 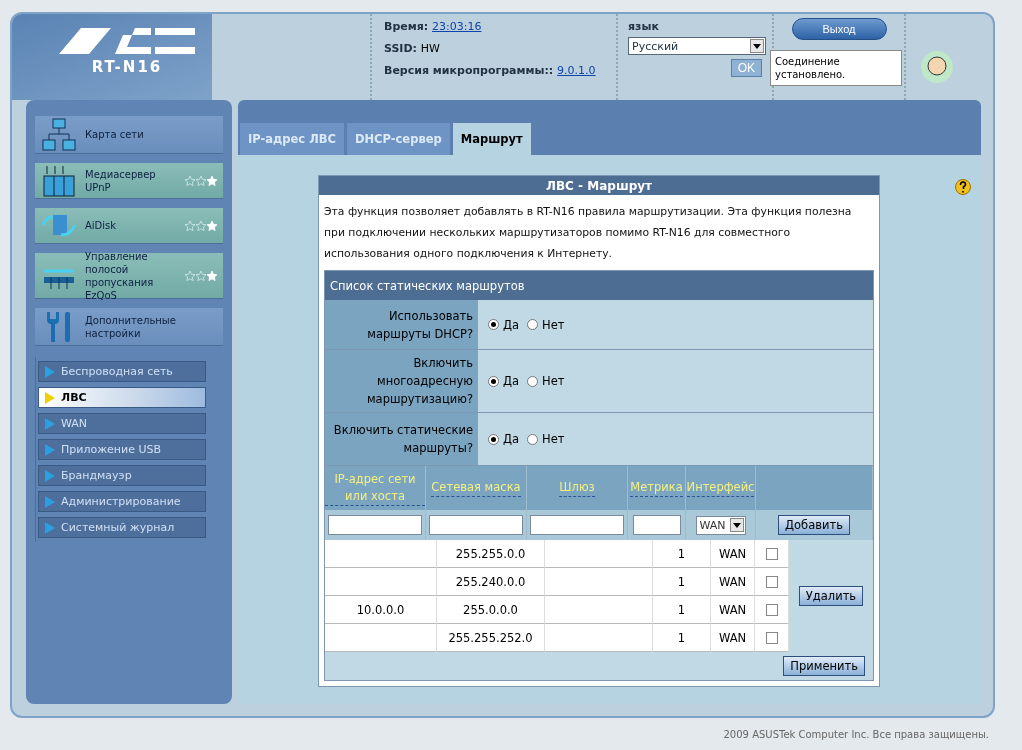 I want to click on form-title: ЛВС - Маршрут, so click(x=599, y=185).